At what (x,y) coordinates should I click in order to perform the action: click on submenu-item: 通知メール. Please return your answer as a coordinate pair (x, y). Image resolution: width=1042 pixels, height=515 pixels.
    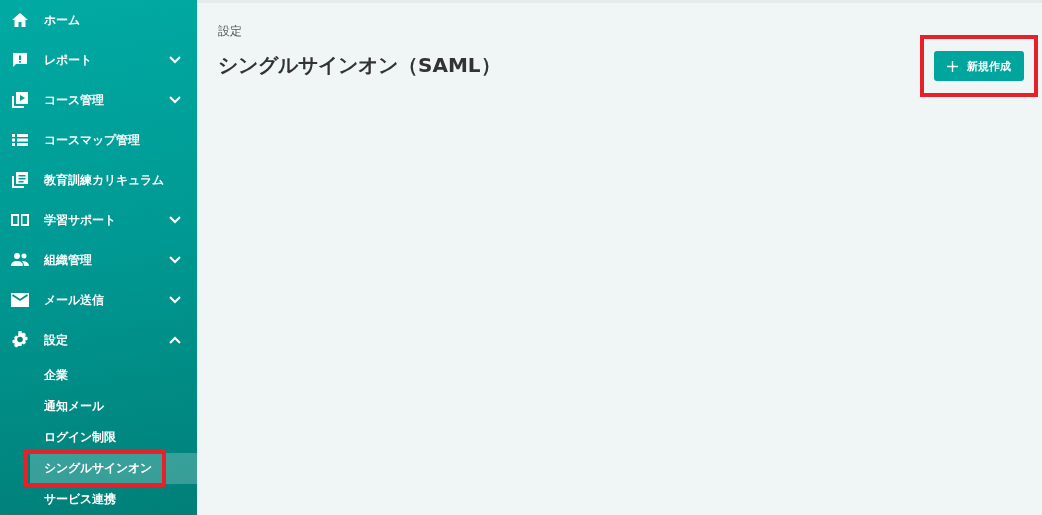
    Looking at the image, I should click on (98, 406).